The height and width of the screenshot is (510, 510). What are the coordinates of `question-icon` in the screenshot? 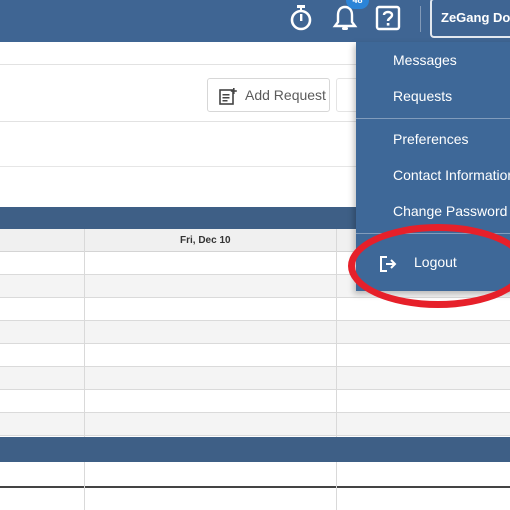 It's located at (388, 18).